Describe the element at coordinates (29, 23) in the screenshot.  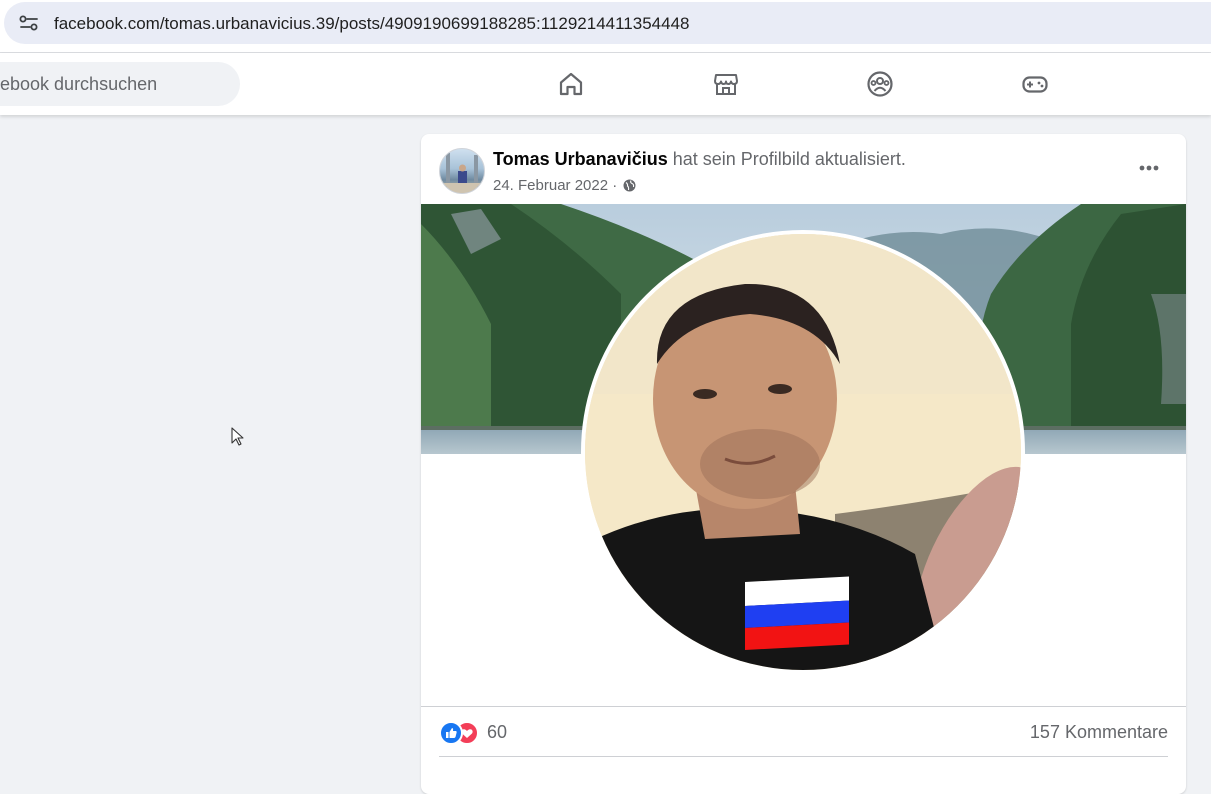
I see `site-settings-icon` at that location.